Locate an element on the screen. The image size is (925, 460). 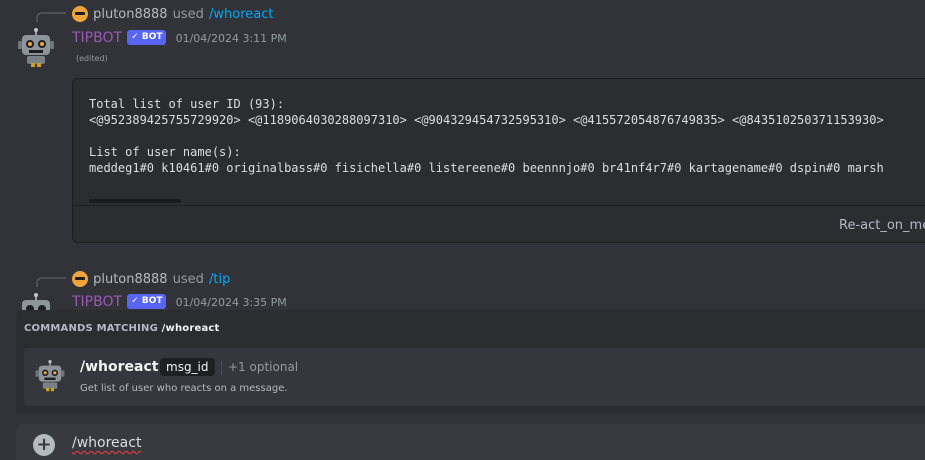
reply-command: /whoreact is located at coordinates (241, 14).